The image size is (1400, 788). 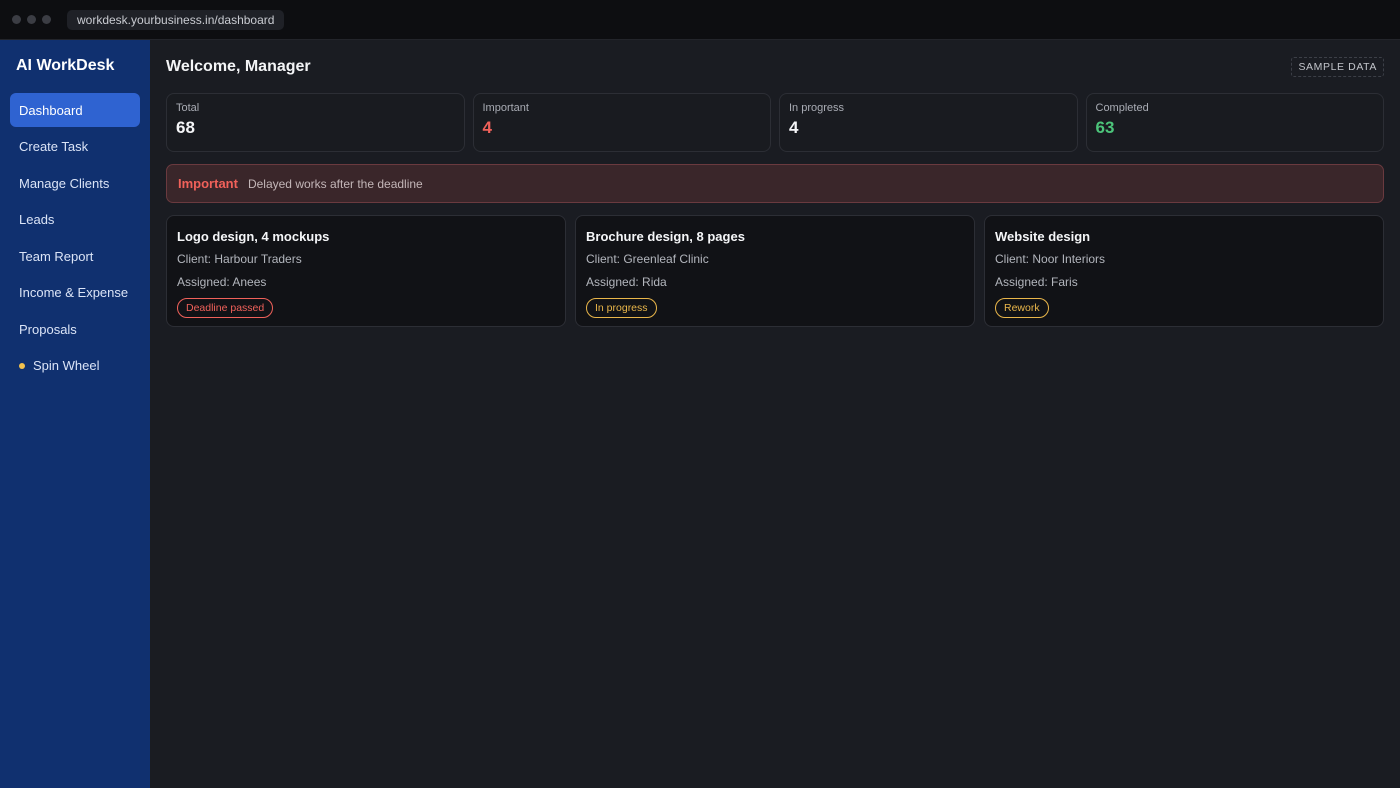 I want to click on brand-title: AI WorkDesk, so click(x=65, y=65).